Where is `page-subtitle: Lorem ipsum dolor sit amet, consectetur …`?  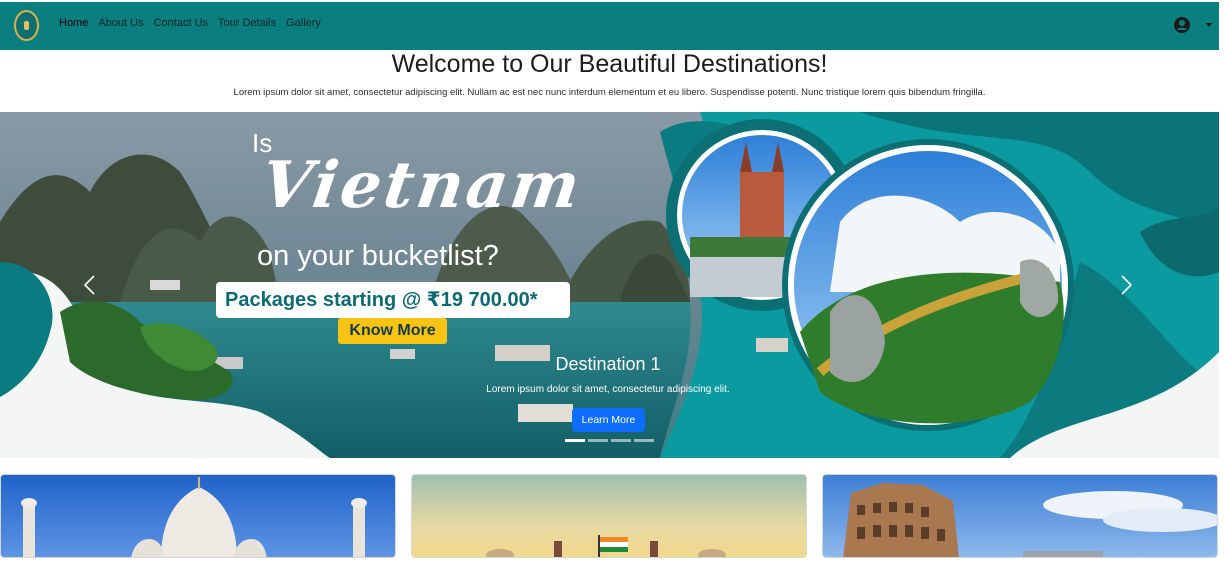
page-subtitle: Lorem ipsum dolor sit amet, consectetur … is located at coordinates (609, 92).